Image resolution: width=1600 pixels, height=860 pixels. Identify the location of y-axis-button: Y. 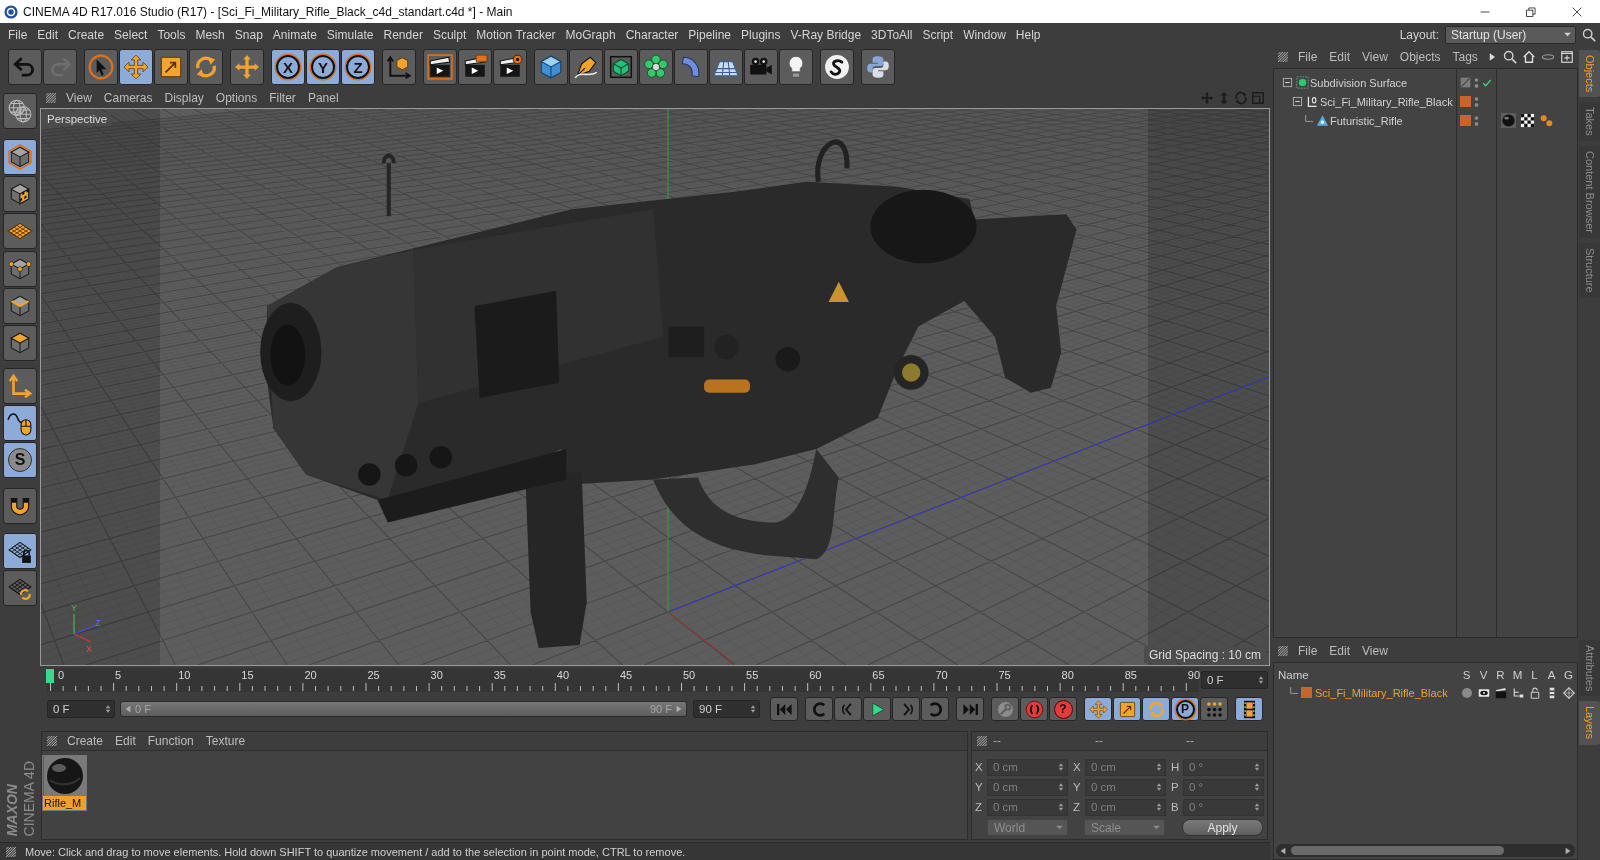
(323, 67).